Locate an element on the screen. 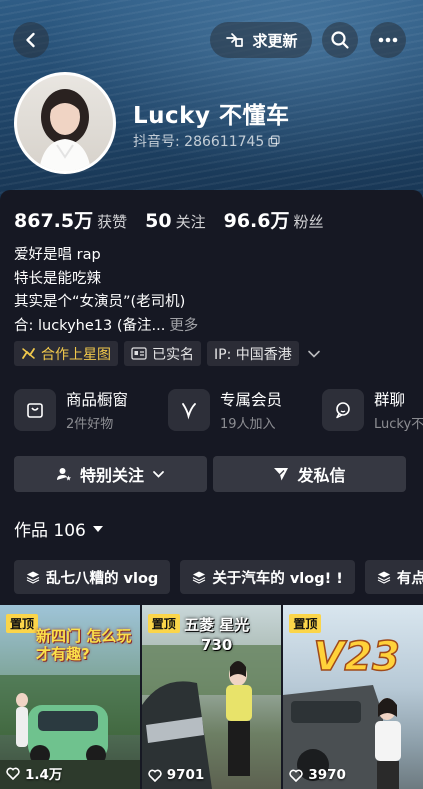  video-likes: 3970 is located at coordinates (317, 775).